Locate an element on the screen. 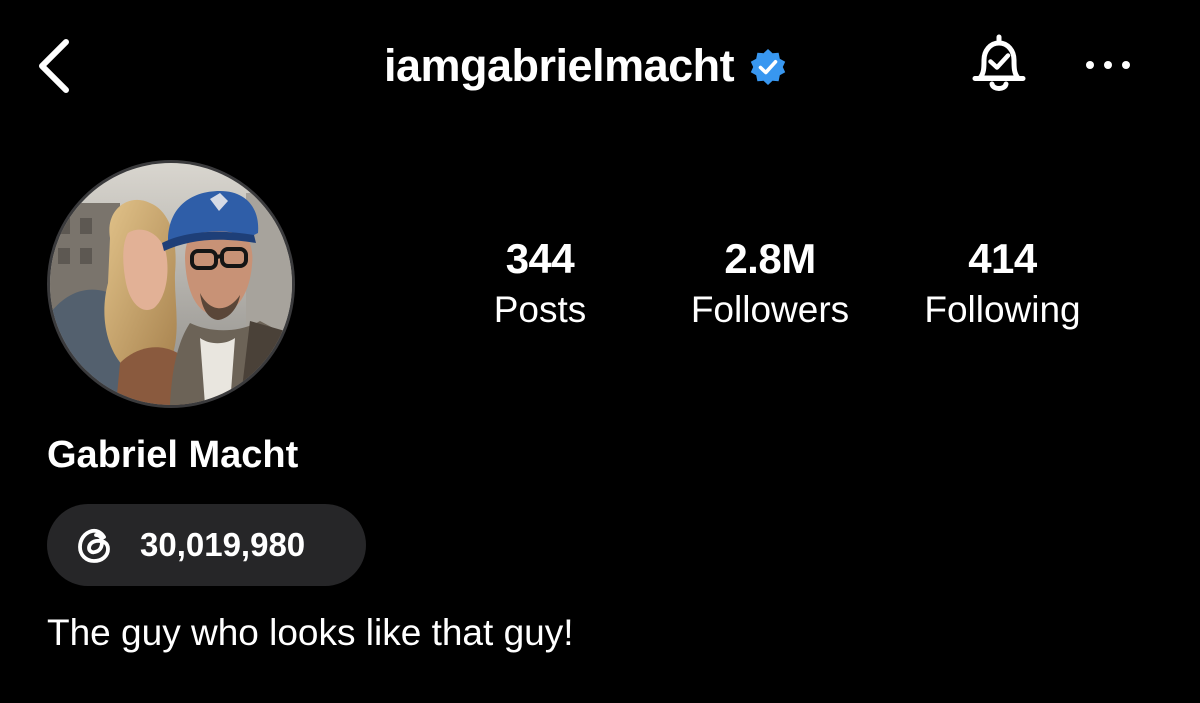 The width and height of the screenshot is (1200, 703). avatar is located at coordinates (171, 284).